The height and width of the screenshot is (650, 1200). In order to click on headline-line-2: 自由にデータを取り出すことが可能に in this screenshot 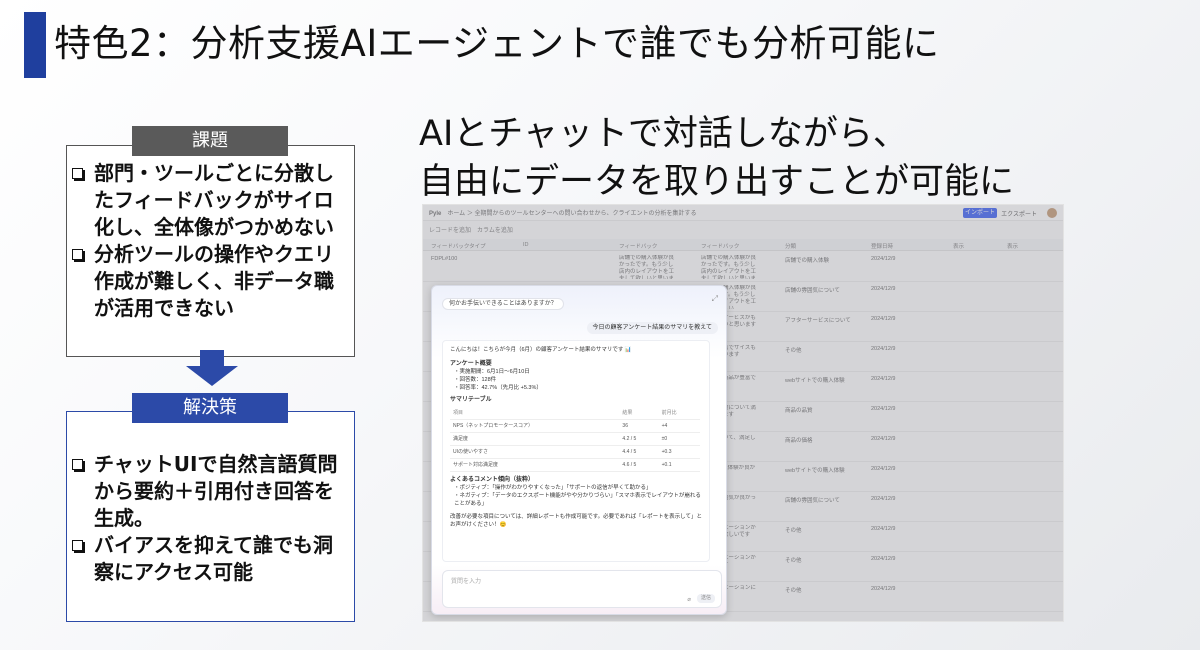, I will do `click(717, 182)`.